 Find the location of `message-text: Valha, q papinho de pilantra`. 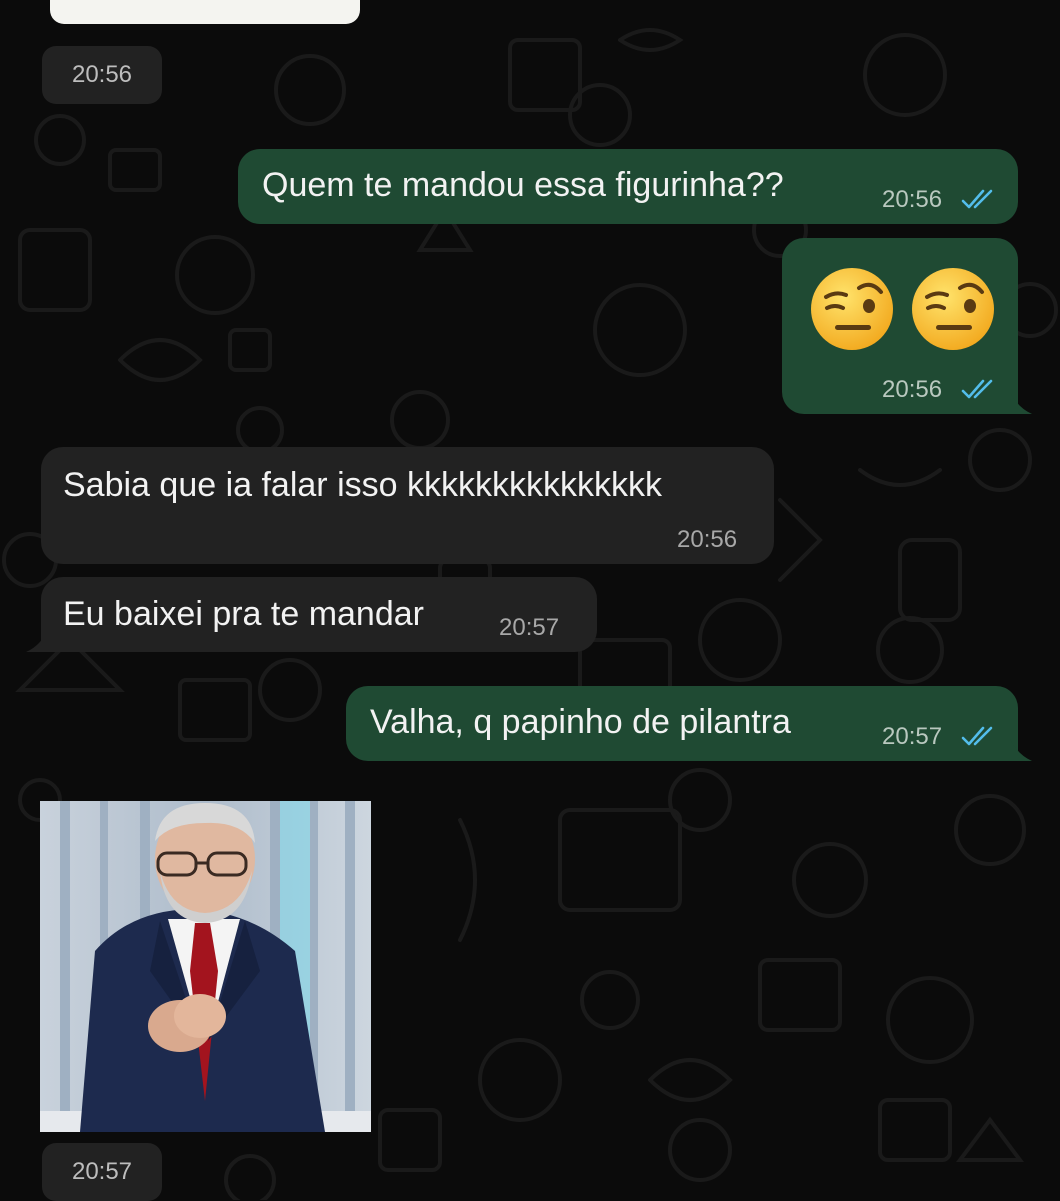

message-text: Valha, q papinho de pilantra is located at coordinates (580, 722).